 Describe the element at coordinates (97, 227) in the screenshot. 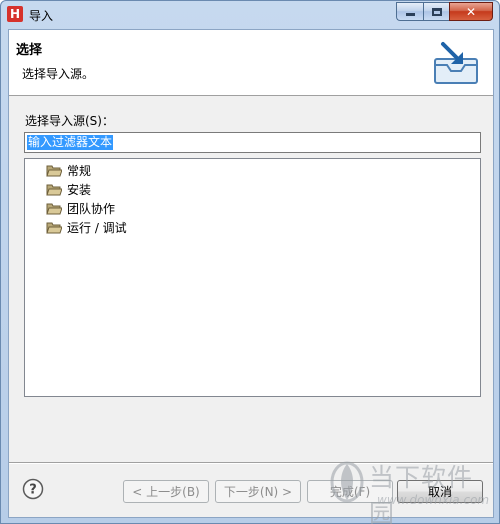

I see `tree-item-label: 运行 / 调试` at that location.